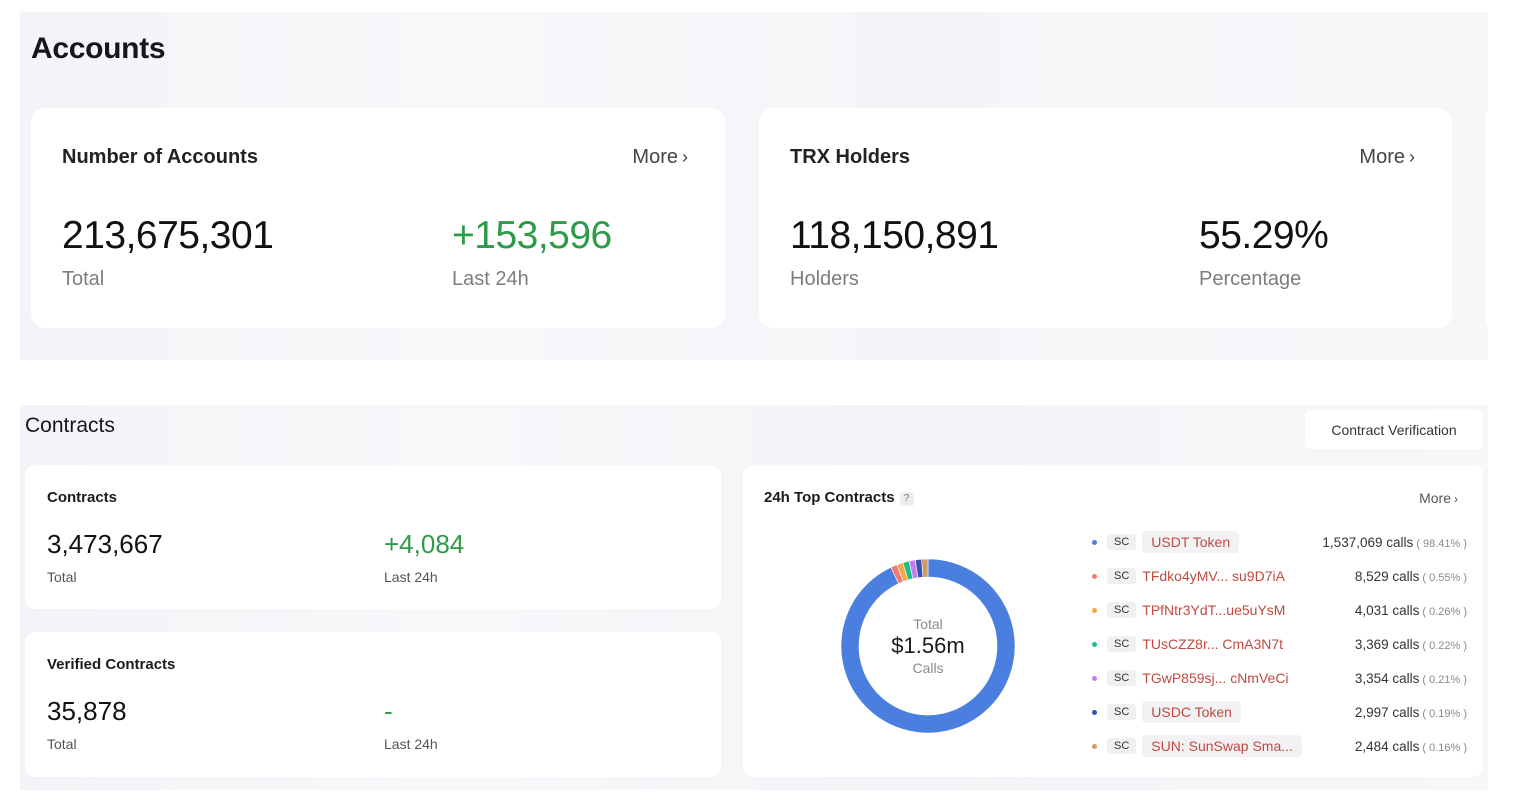  I want to click on contract-name-link: TGwP859sj... cNmVeCi, so click(1215, 678).